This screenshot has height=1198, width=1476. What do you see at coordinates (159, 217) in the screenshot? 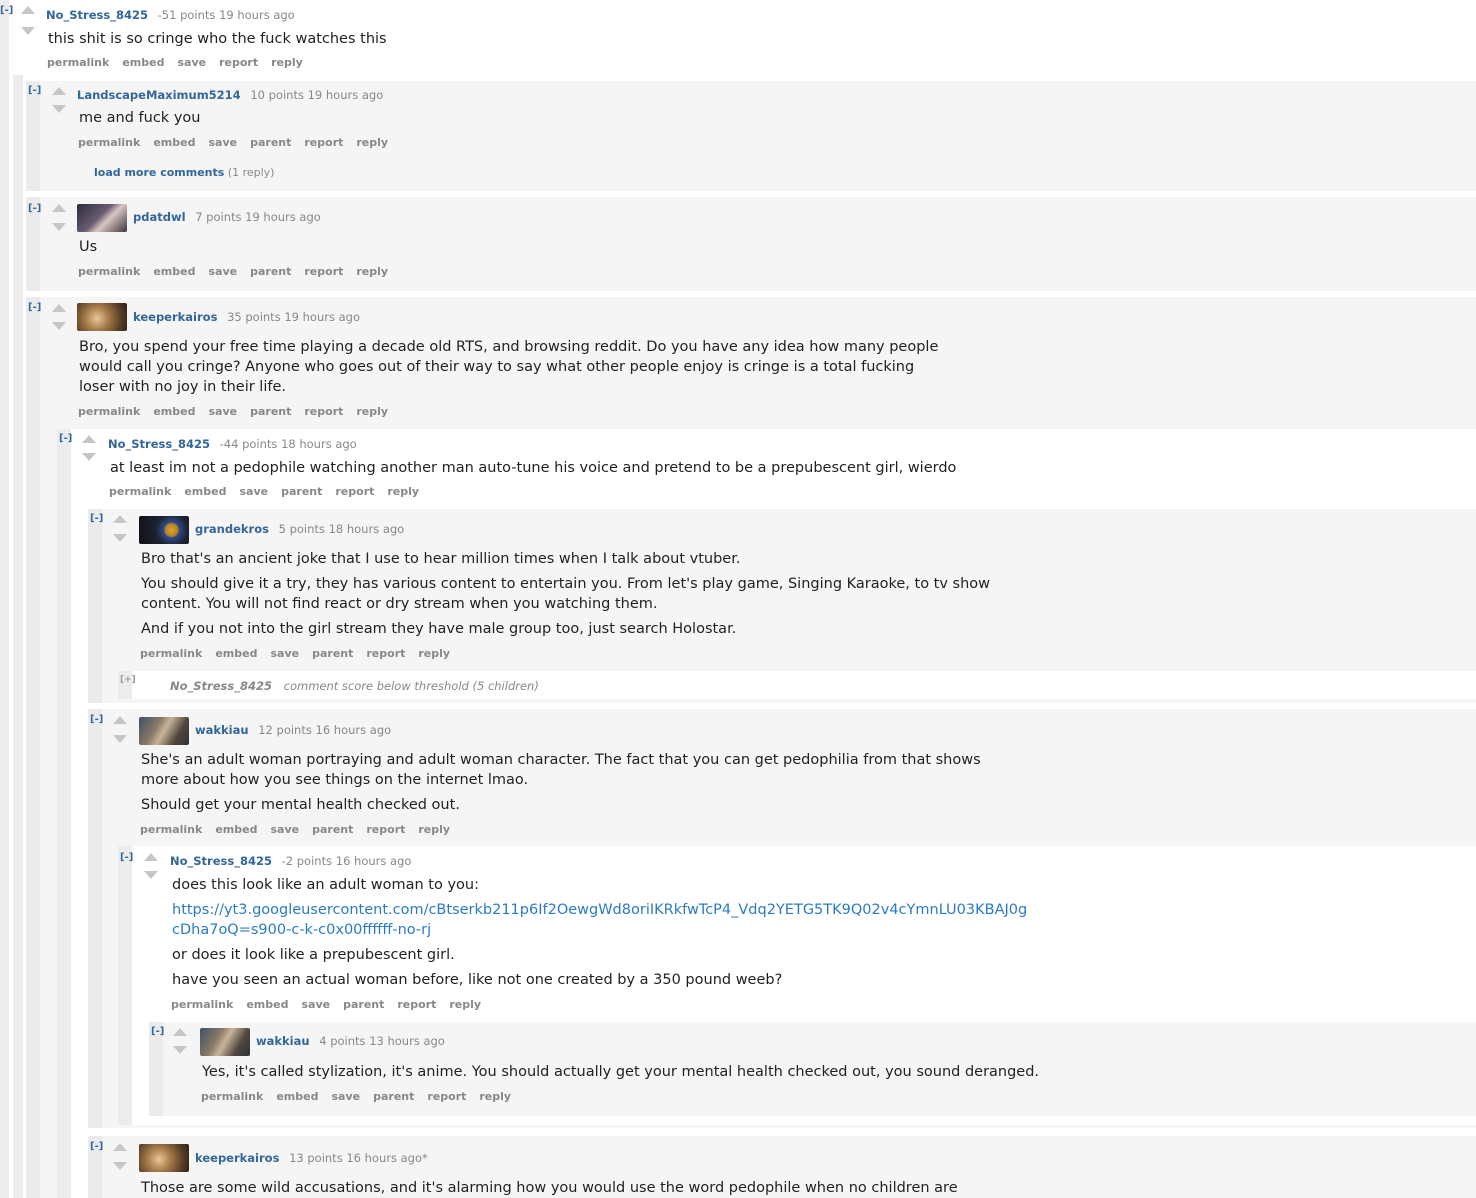
I see `author-link: pdatdwl` at bounding box center [159, 217].